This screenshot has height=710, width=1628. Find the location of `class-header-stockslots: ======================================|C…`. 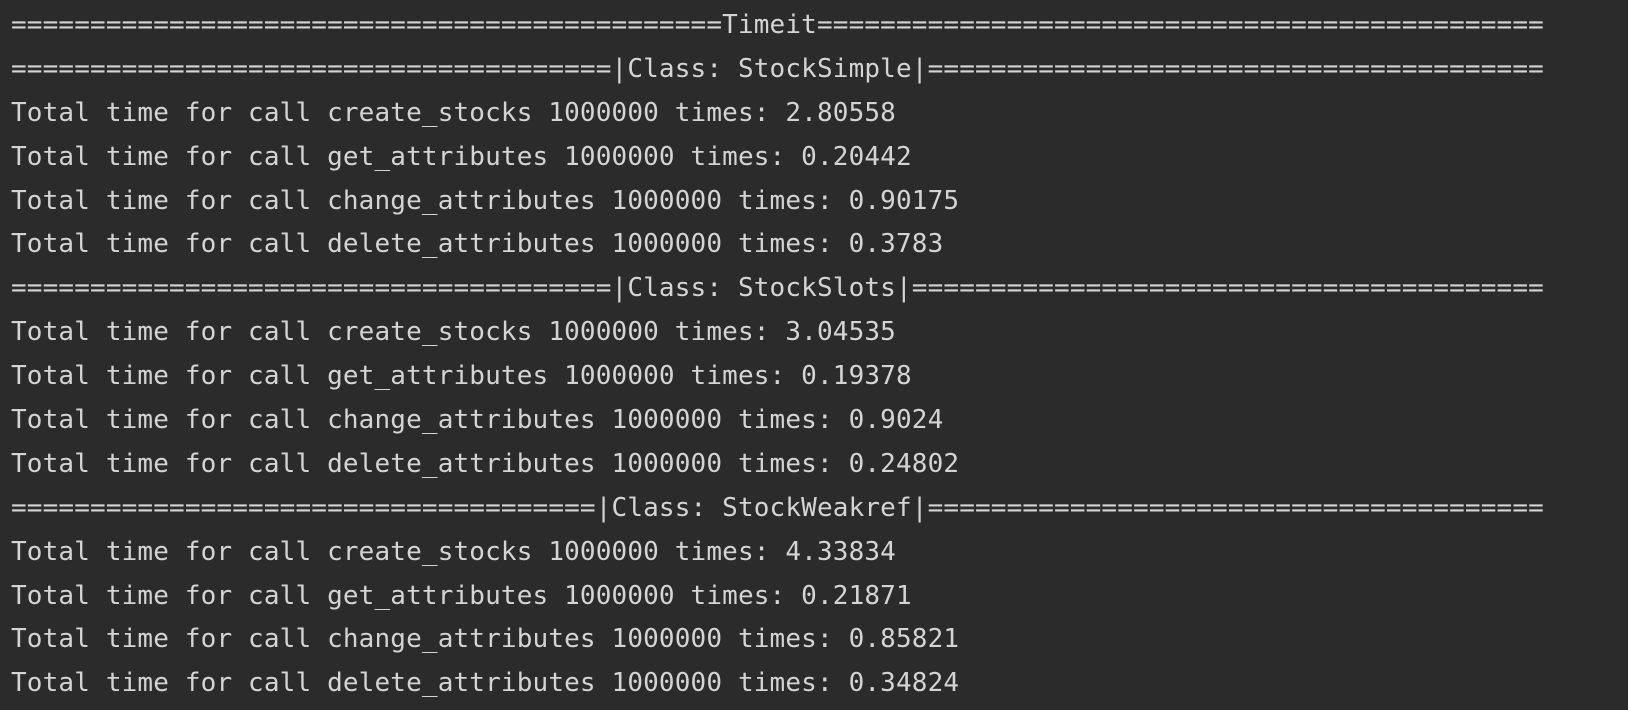

class-header-stockslots: ======================================|C… is located at coordinates (777, 288).